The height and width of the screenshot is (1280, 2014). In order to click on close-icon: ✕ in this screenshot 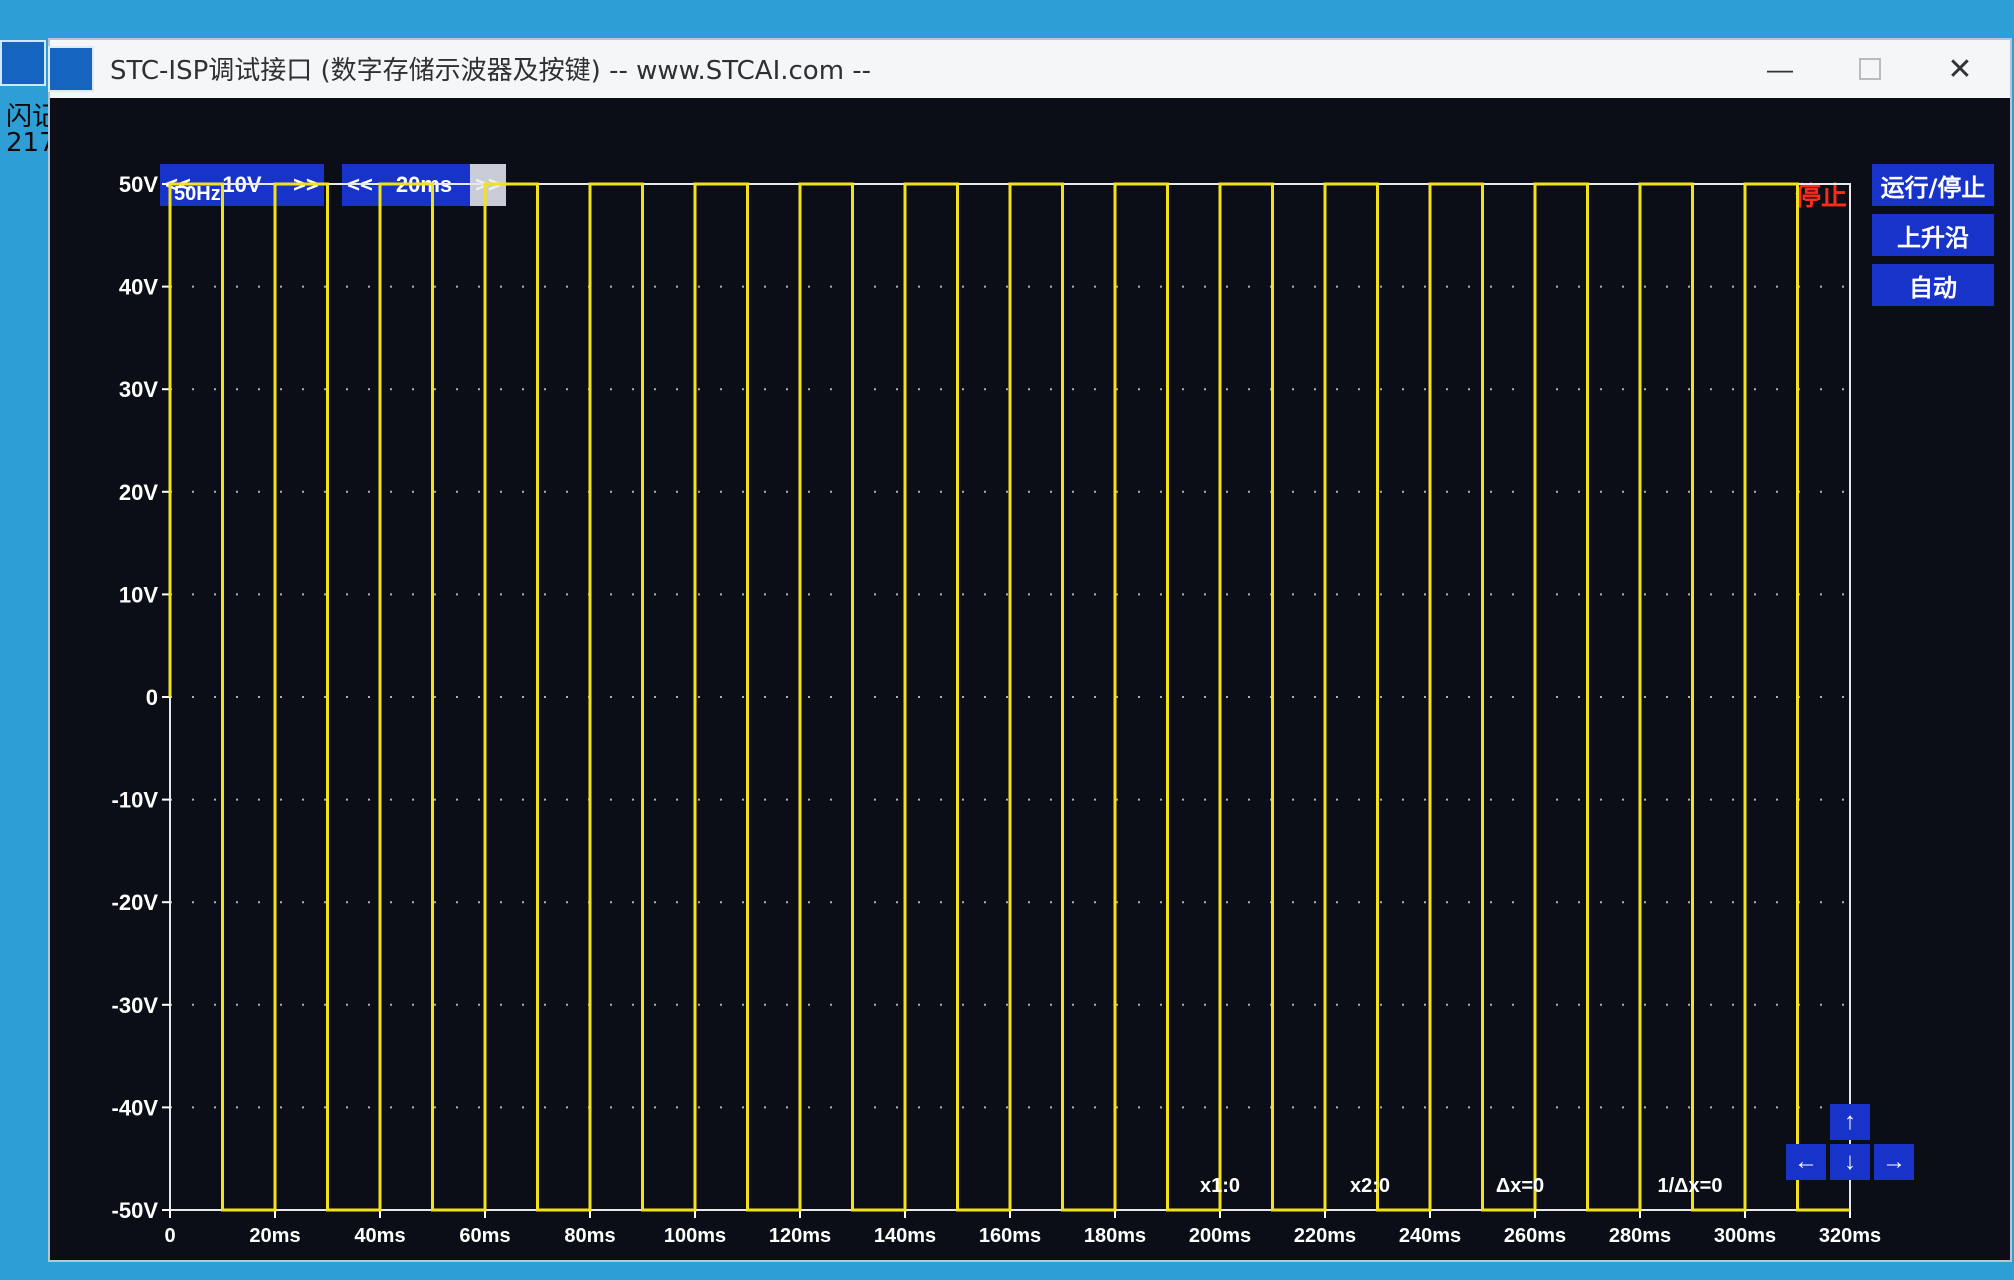, I will do `click(1960, 69)`.